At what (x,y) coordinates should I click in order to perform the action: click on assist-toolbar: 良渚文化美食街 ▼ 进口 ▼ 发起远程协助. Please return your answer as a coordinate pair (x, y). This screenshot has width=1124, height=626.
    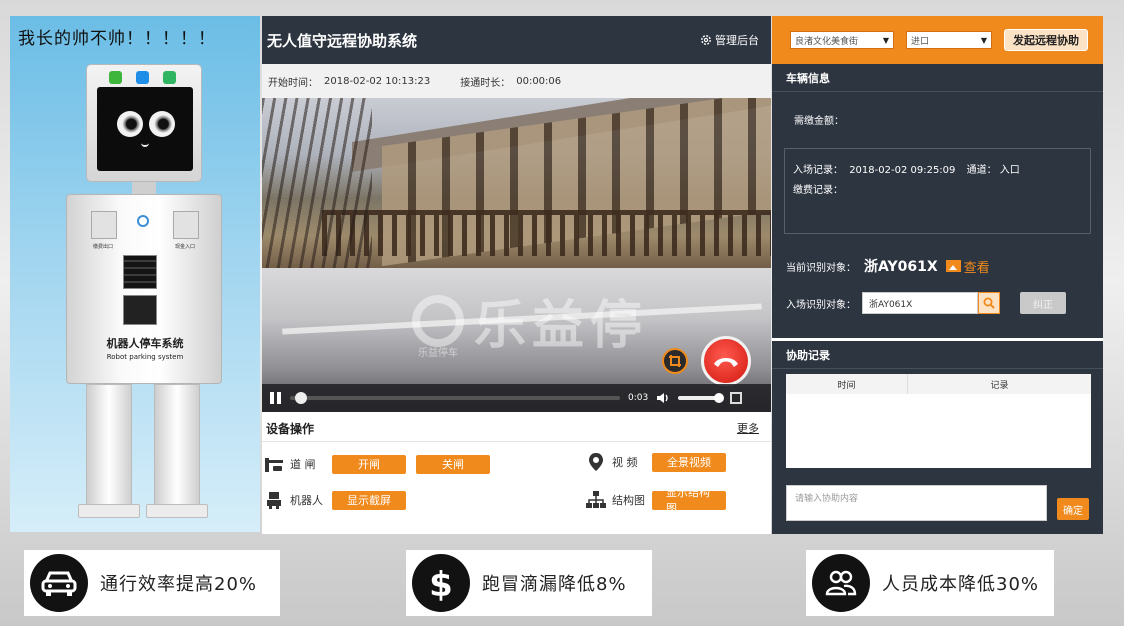
    Looking at the image, I should click on (937, 40).